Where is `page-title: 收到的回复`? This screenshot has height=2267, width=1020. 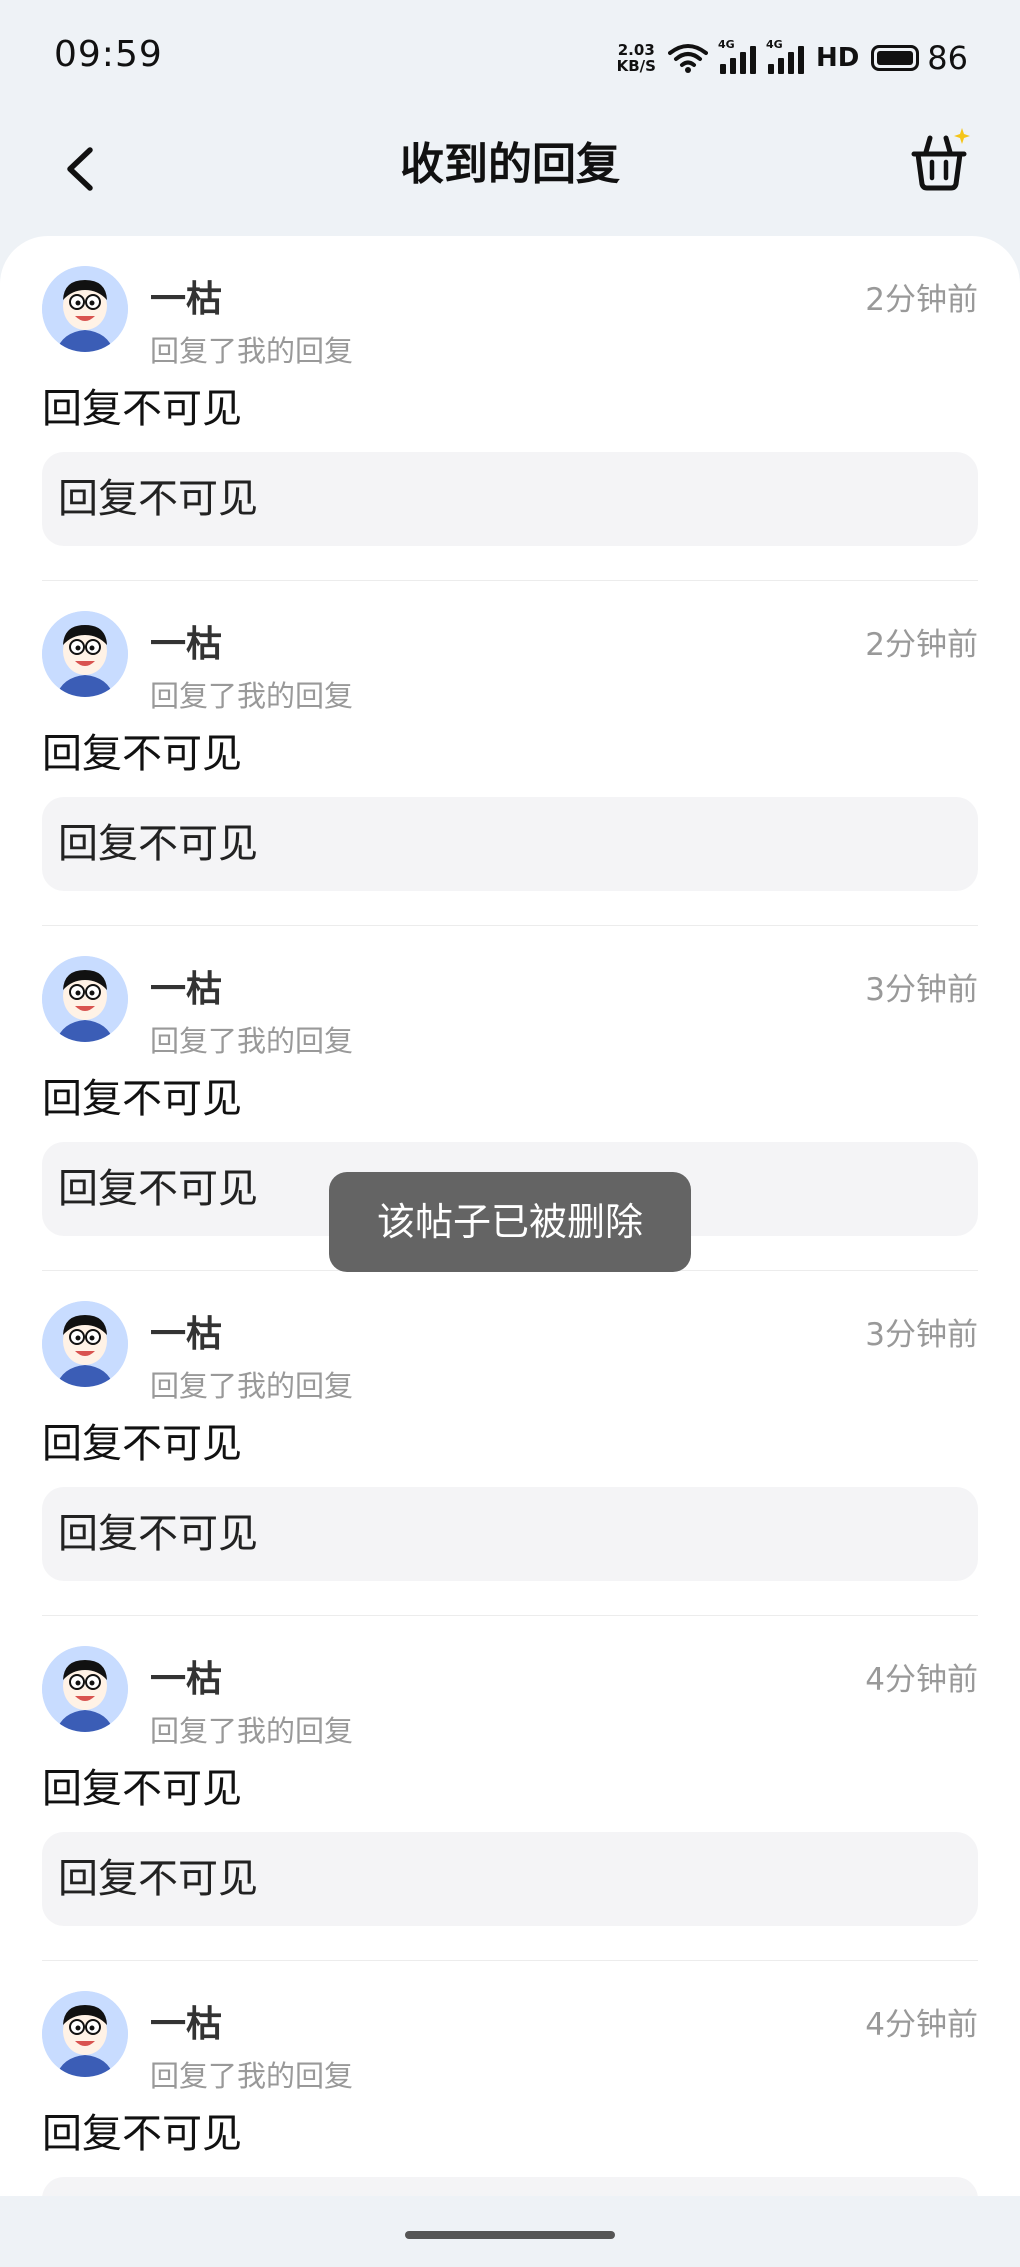
page-title: 收到的回复 is located at coordinates (510, 164).